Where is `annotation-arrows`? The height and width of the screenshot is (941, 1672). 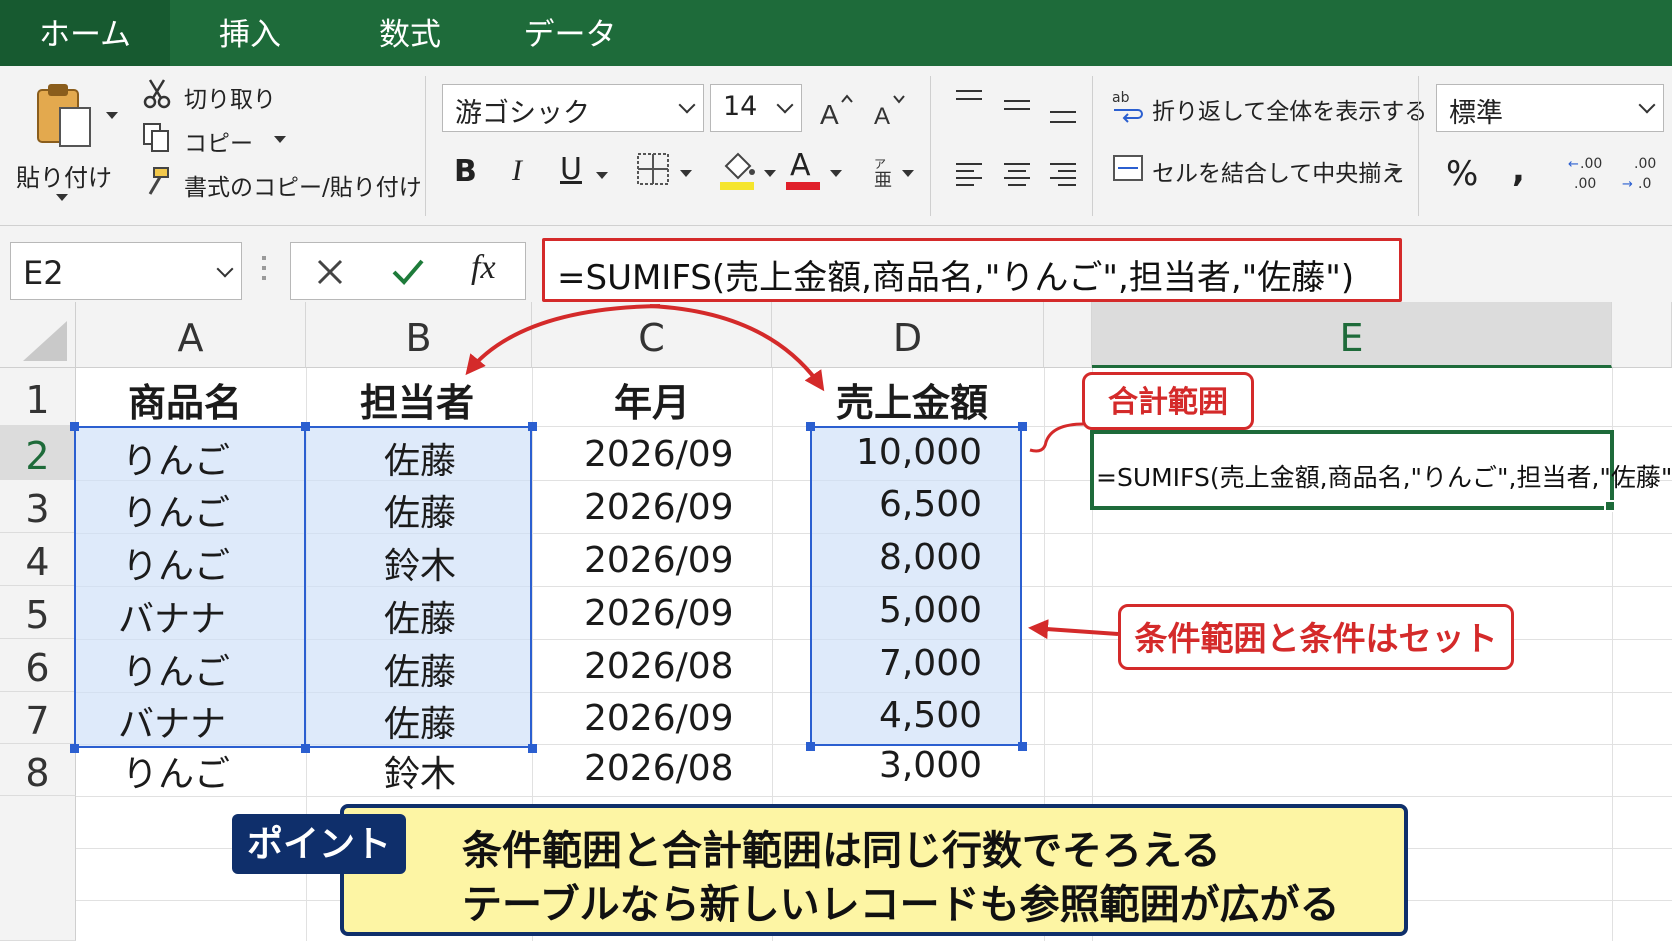 annotation-arrows is located at coordinates (792, 472).